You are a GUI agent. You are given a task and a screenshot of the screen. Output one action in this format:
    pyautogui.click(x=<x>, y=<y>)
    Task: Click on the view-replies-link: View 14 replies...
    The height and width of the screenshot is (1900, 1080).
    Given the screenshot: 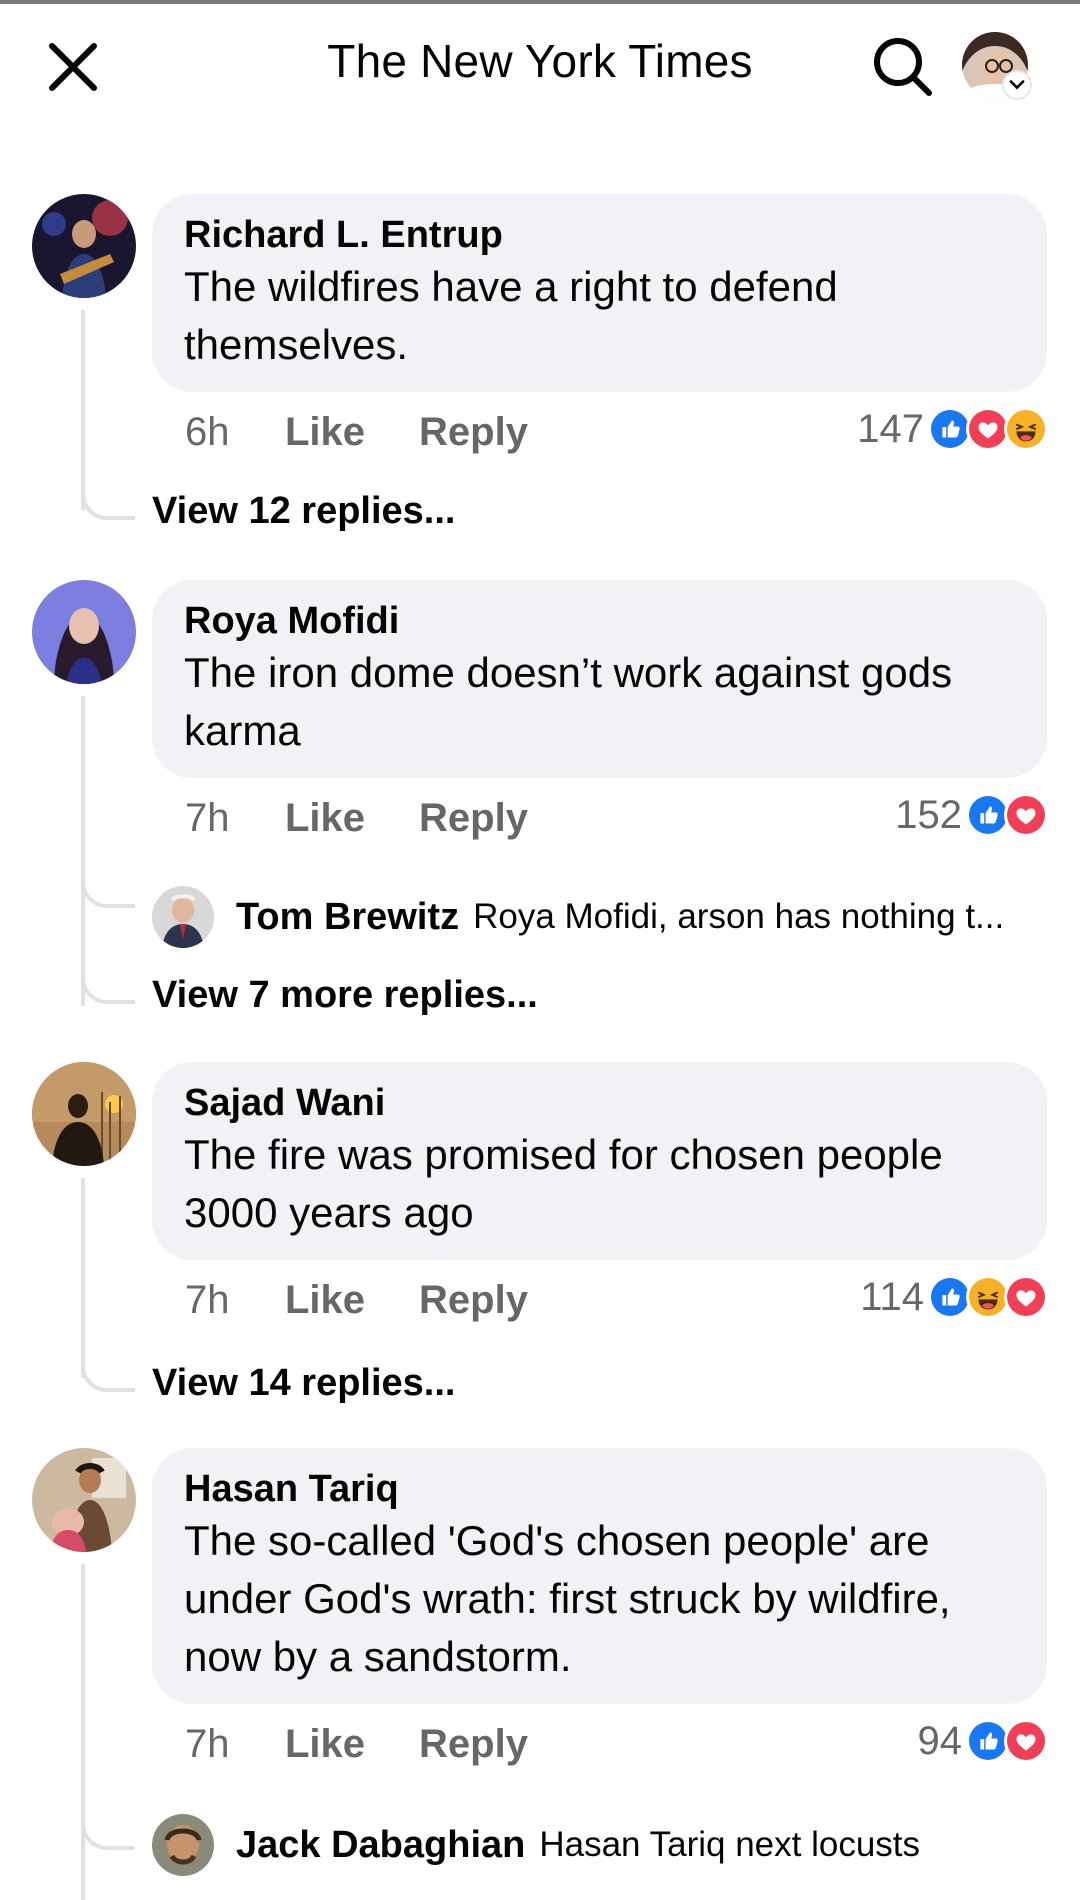 What is the action you would take?
    pyautogui.click(x=303, y=1383)
    